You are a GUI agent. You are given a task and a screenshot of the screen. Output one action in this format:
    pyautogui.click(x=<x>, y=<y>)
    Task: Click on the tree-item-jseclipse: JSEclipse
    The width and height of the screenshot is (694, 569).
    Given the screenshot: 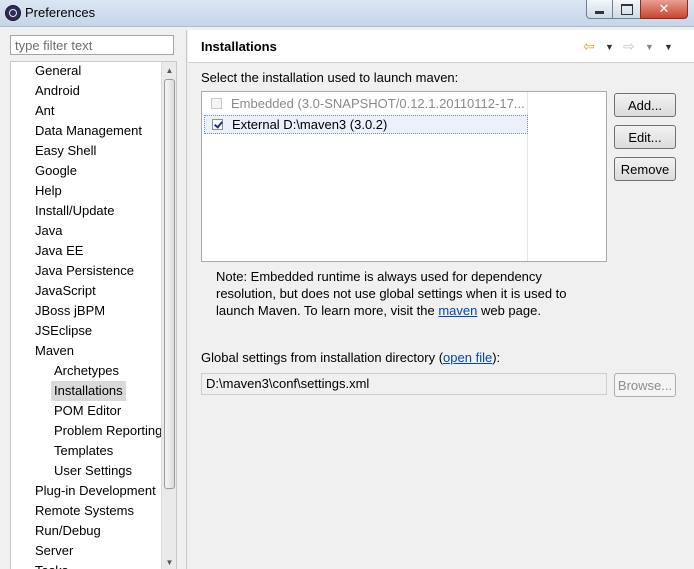 What is the action you would take?
    pyautogui.click(x=63, y=331)
    